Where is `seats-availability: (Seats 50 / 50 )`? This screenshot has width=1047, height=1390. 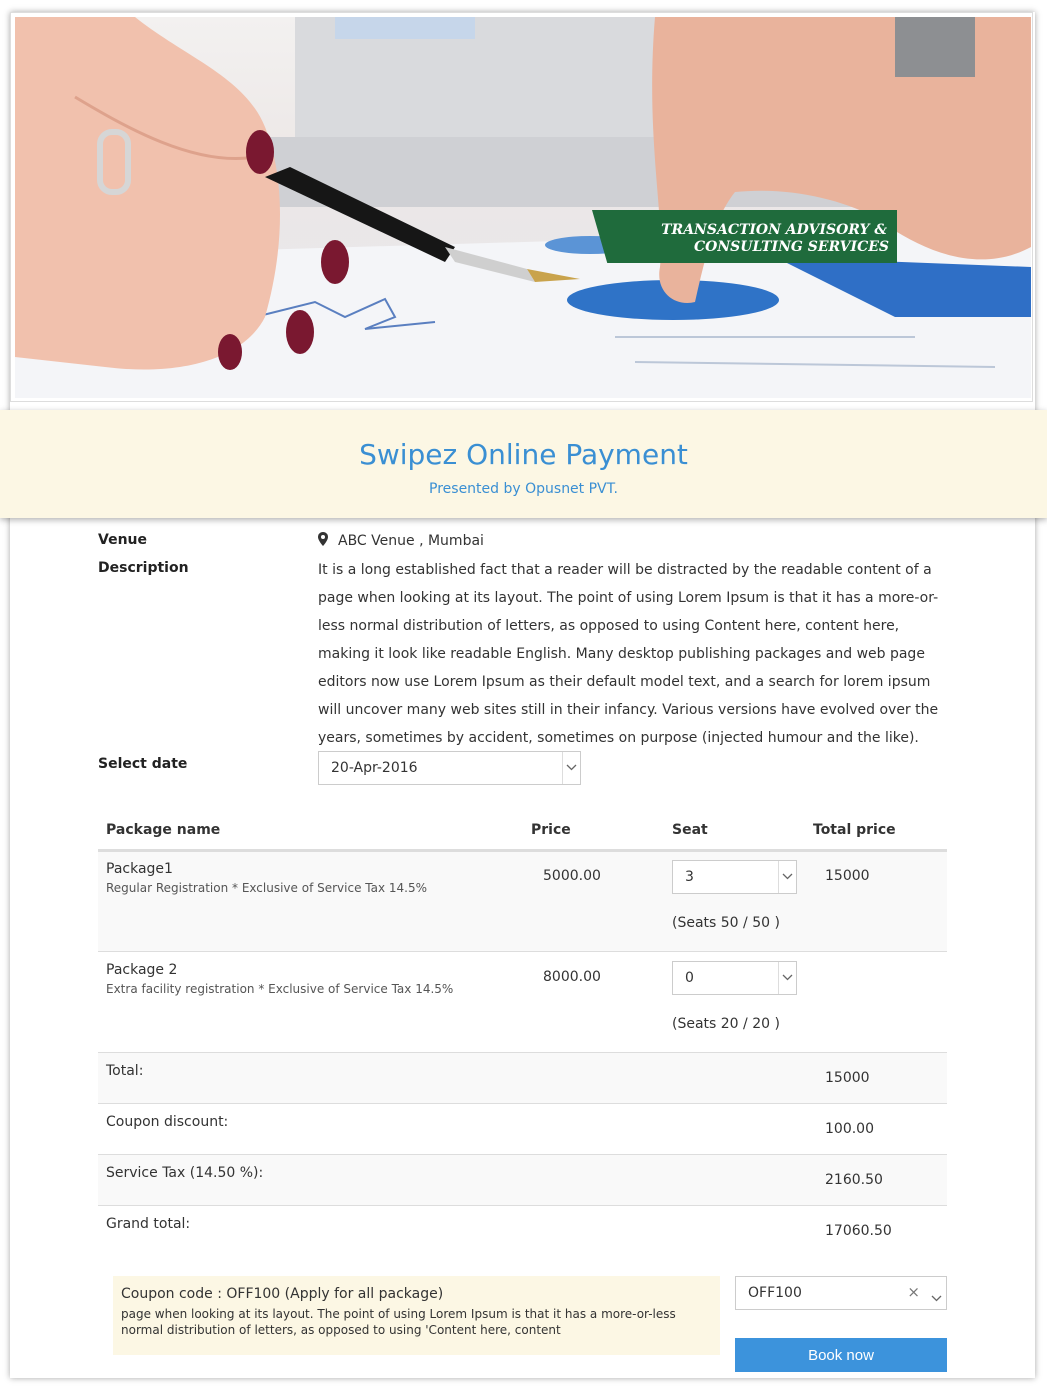 seats-availability: (Seats 50 / 50 ) is located at coordinates (726, 923).